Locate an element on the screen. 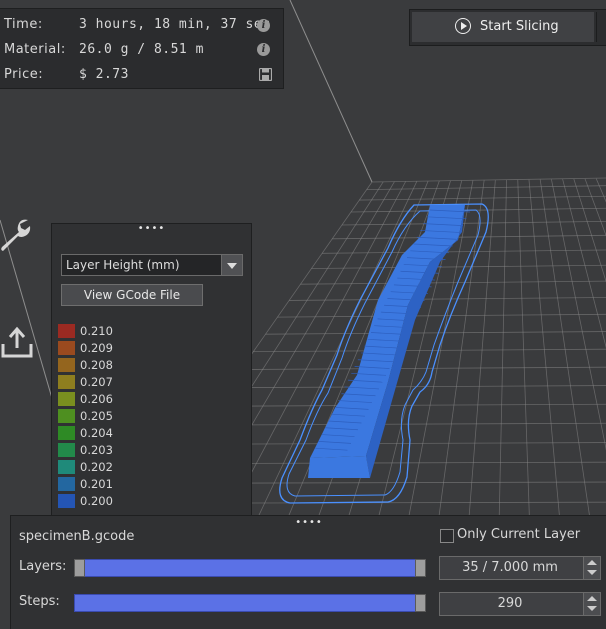 This screenshot has width=606, height=629. price-label: Price: is located at coordinates (23, 74).